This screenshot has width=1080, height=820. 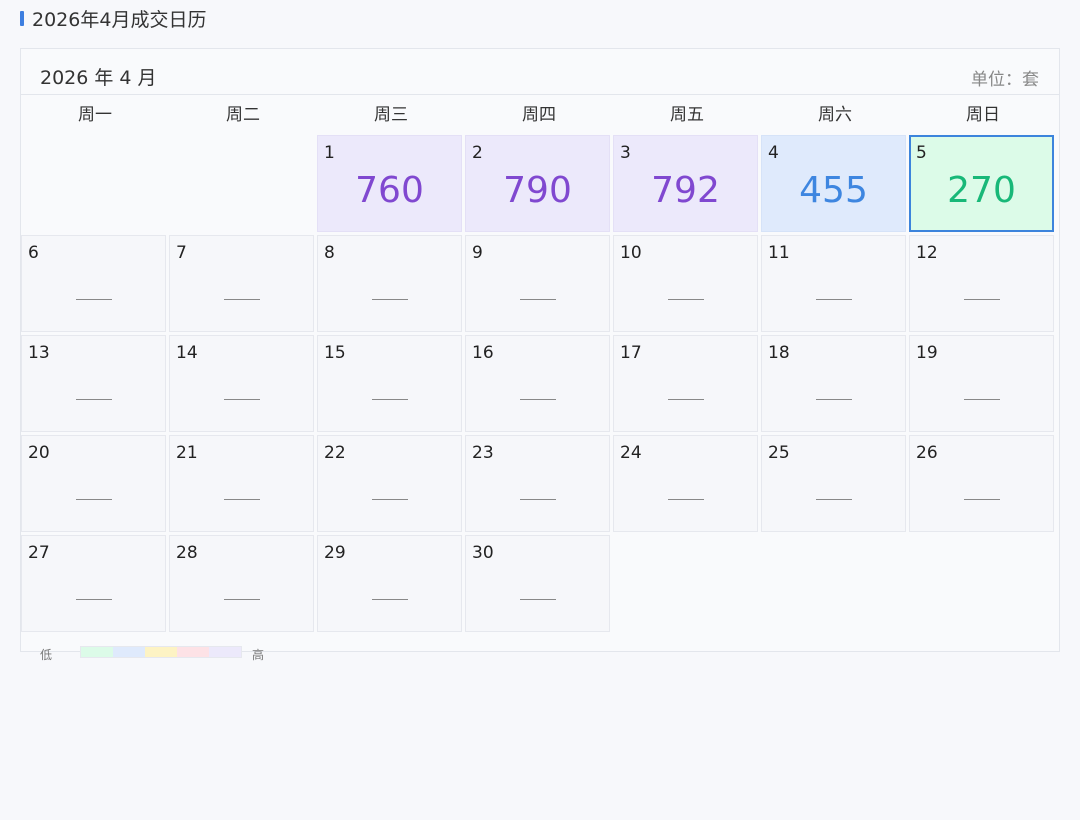 I want to click on day-cell: 28, so click(x=241, y=583).